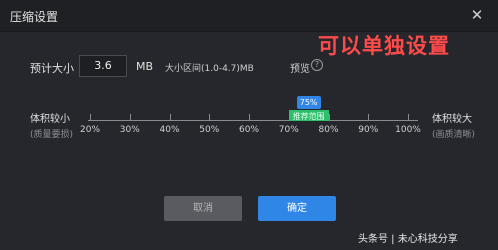 This screenshot has width=498, height=250. Describe the element at coordinates (129, 130) in the screenshot. I see `slider-tick-label: 30%` at that location.